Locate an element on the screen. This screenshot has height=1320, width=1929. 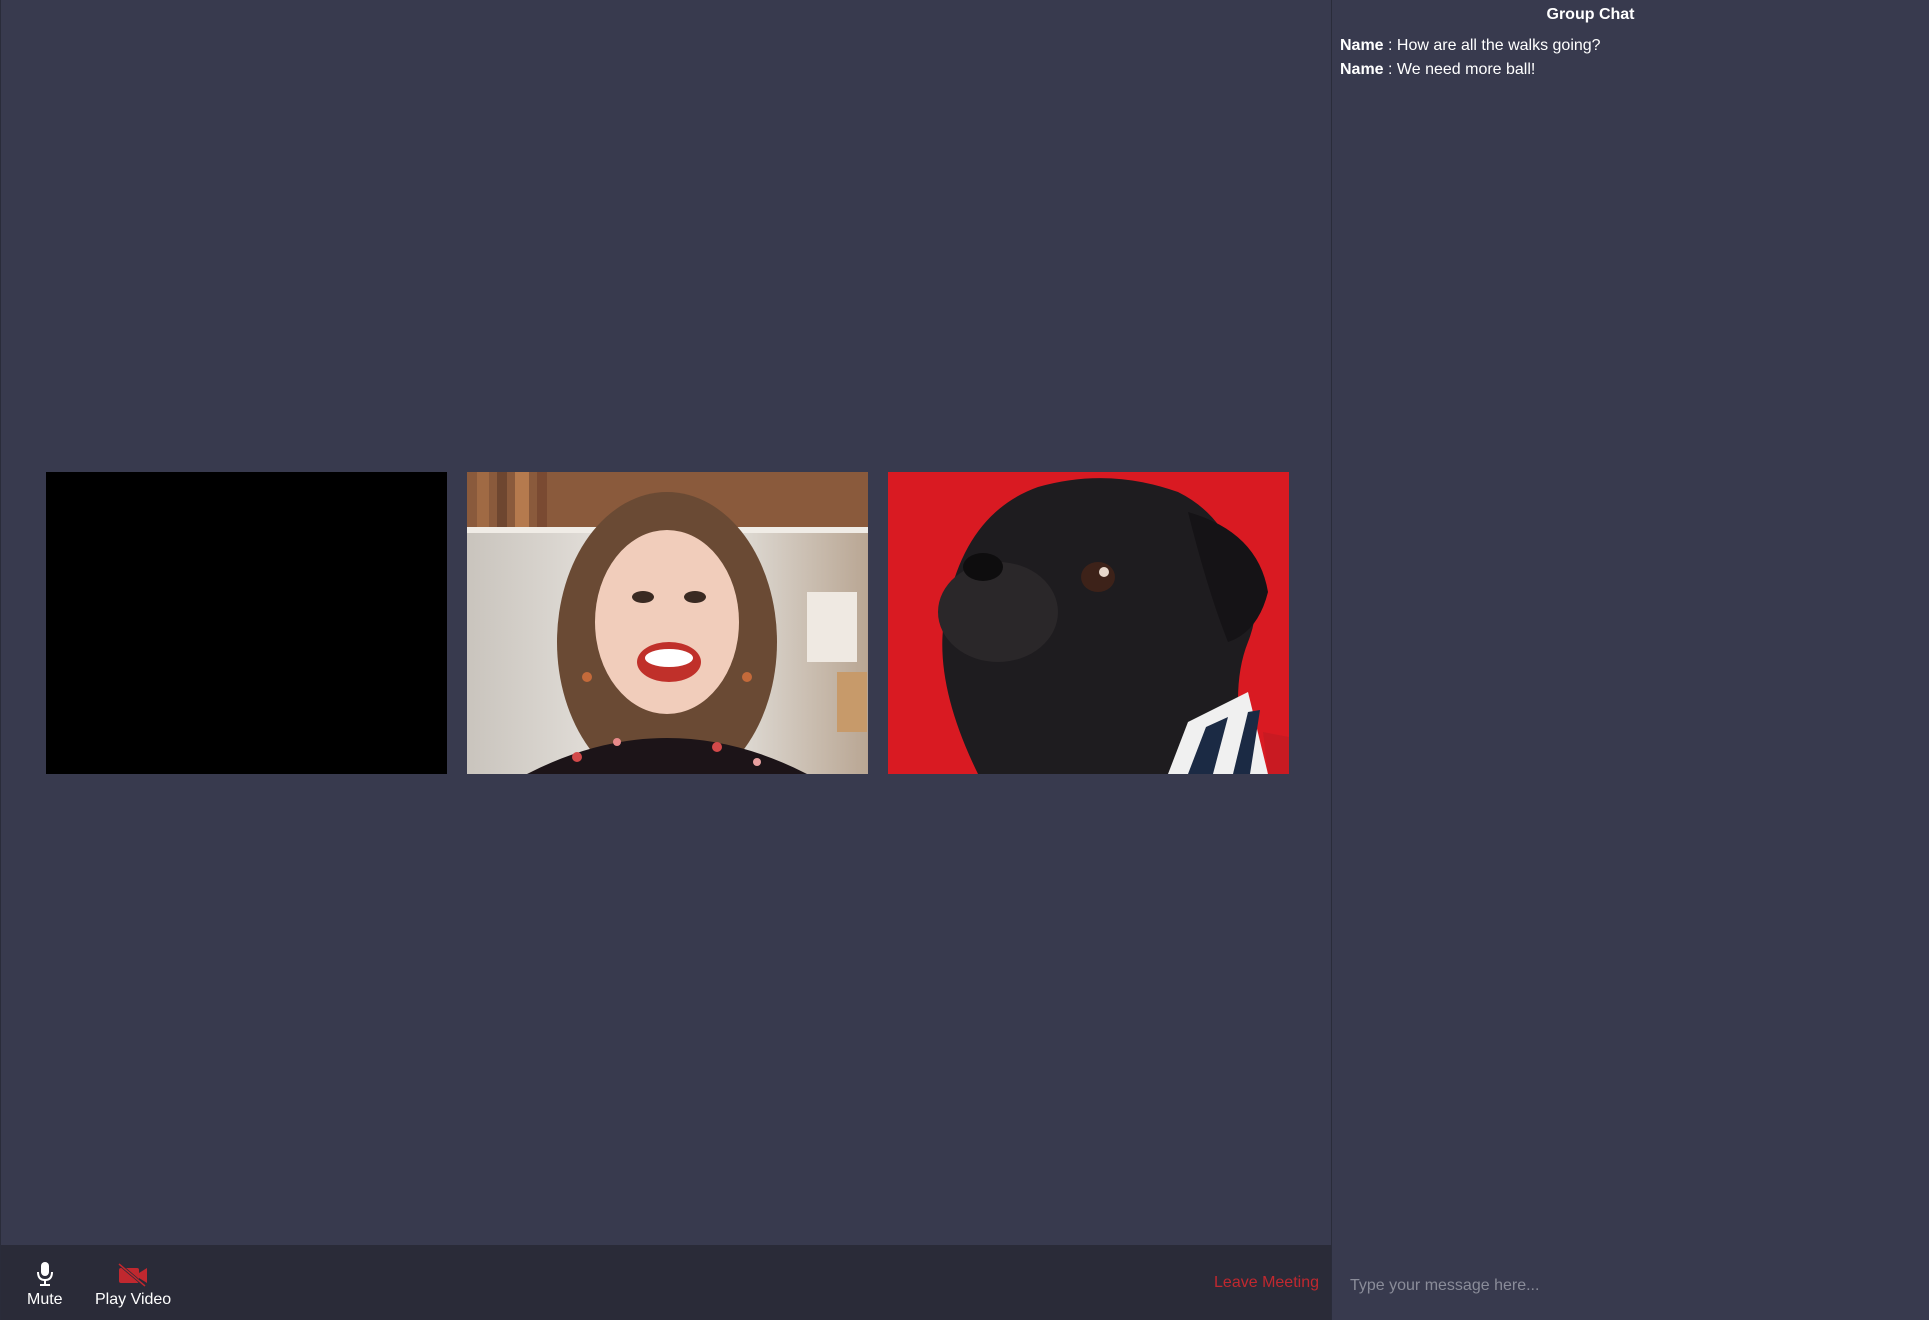
mute-button: Mute is located at coordinates (45, 1284).